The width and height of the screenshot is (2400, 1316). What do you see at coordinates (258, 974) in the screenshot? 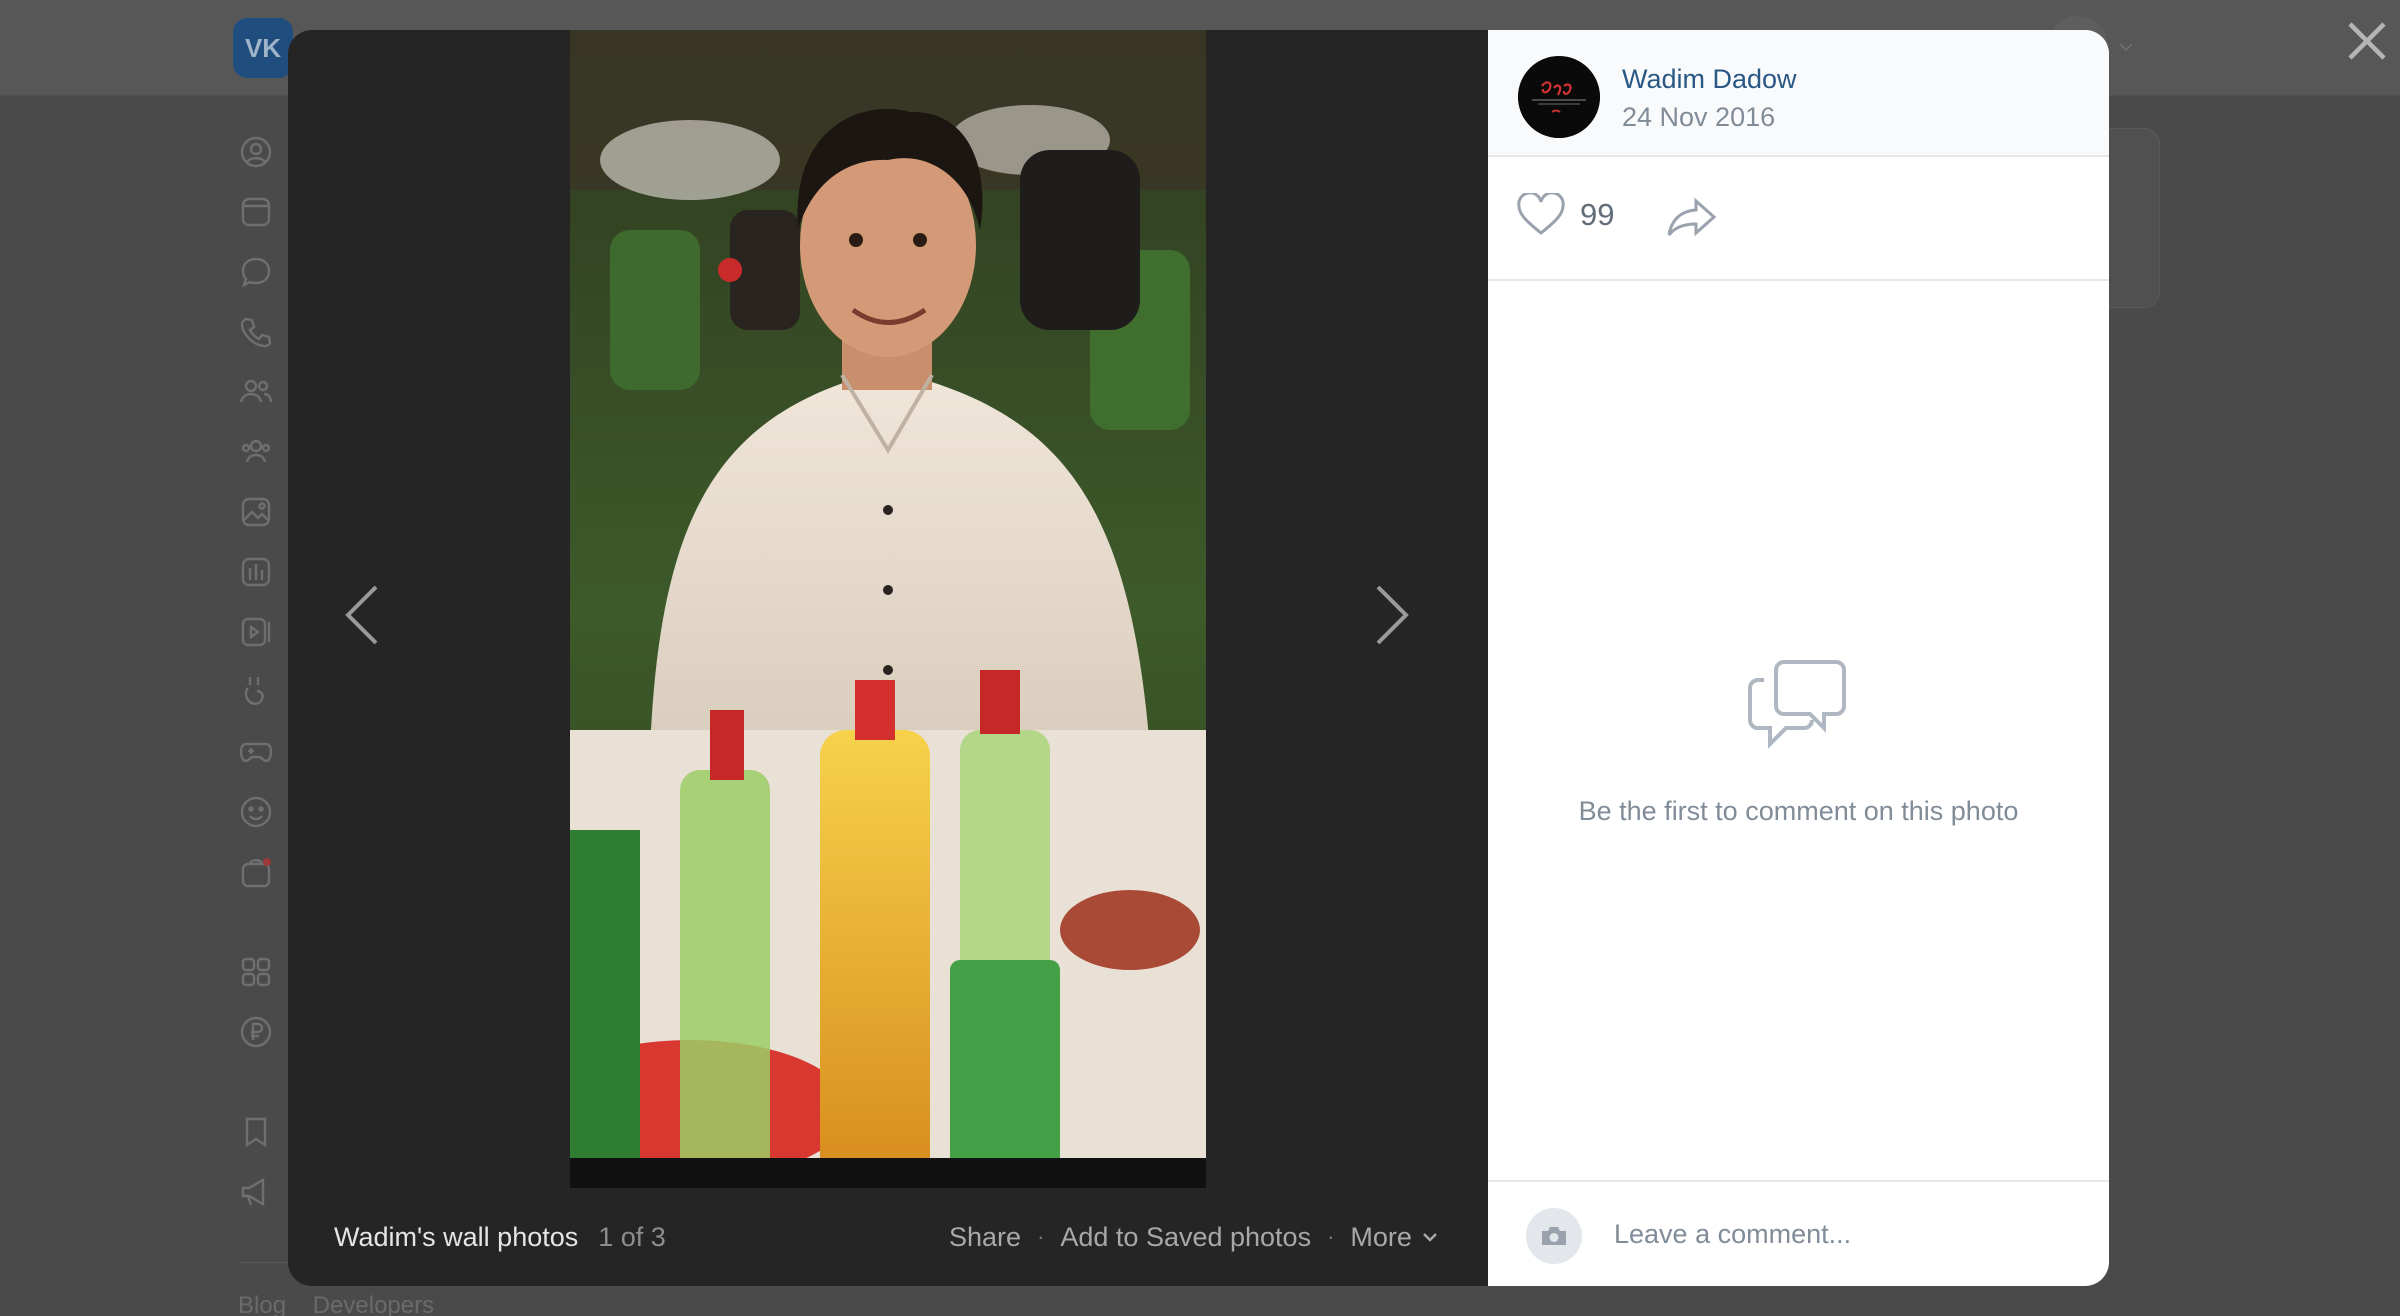
I see `services-icon` at bounding box center [258, 974].